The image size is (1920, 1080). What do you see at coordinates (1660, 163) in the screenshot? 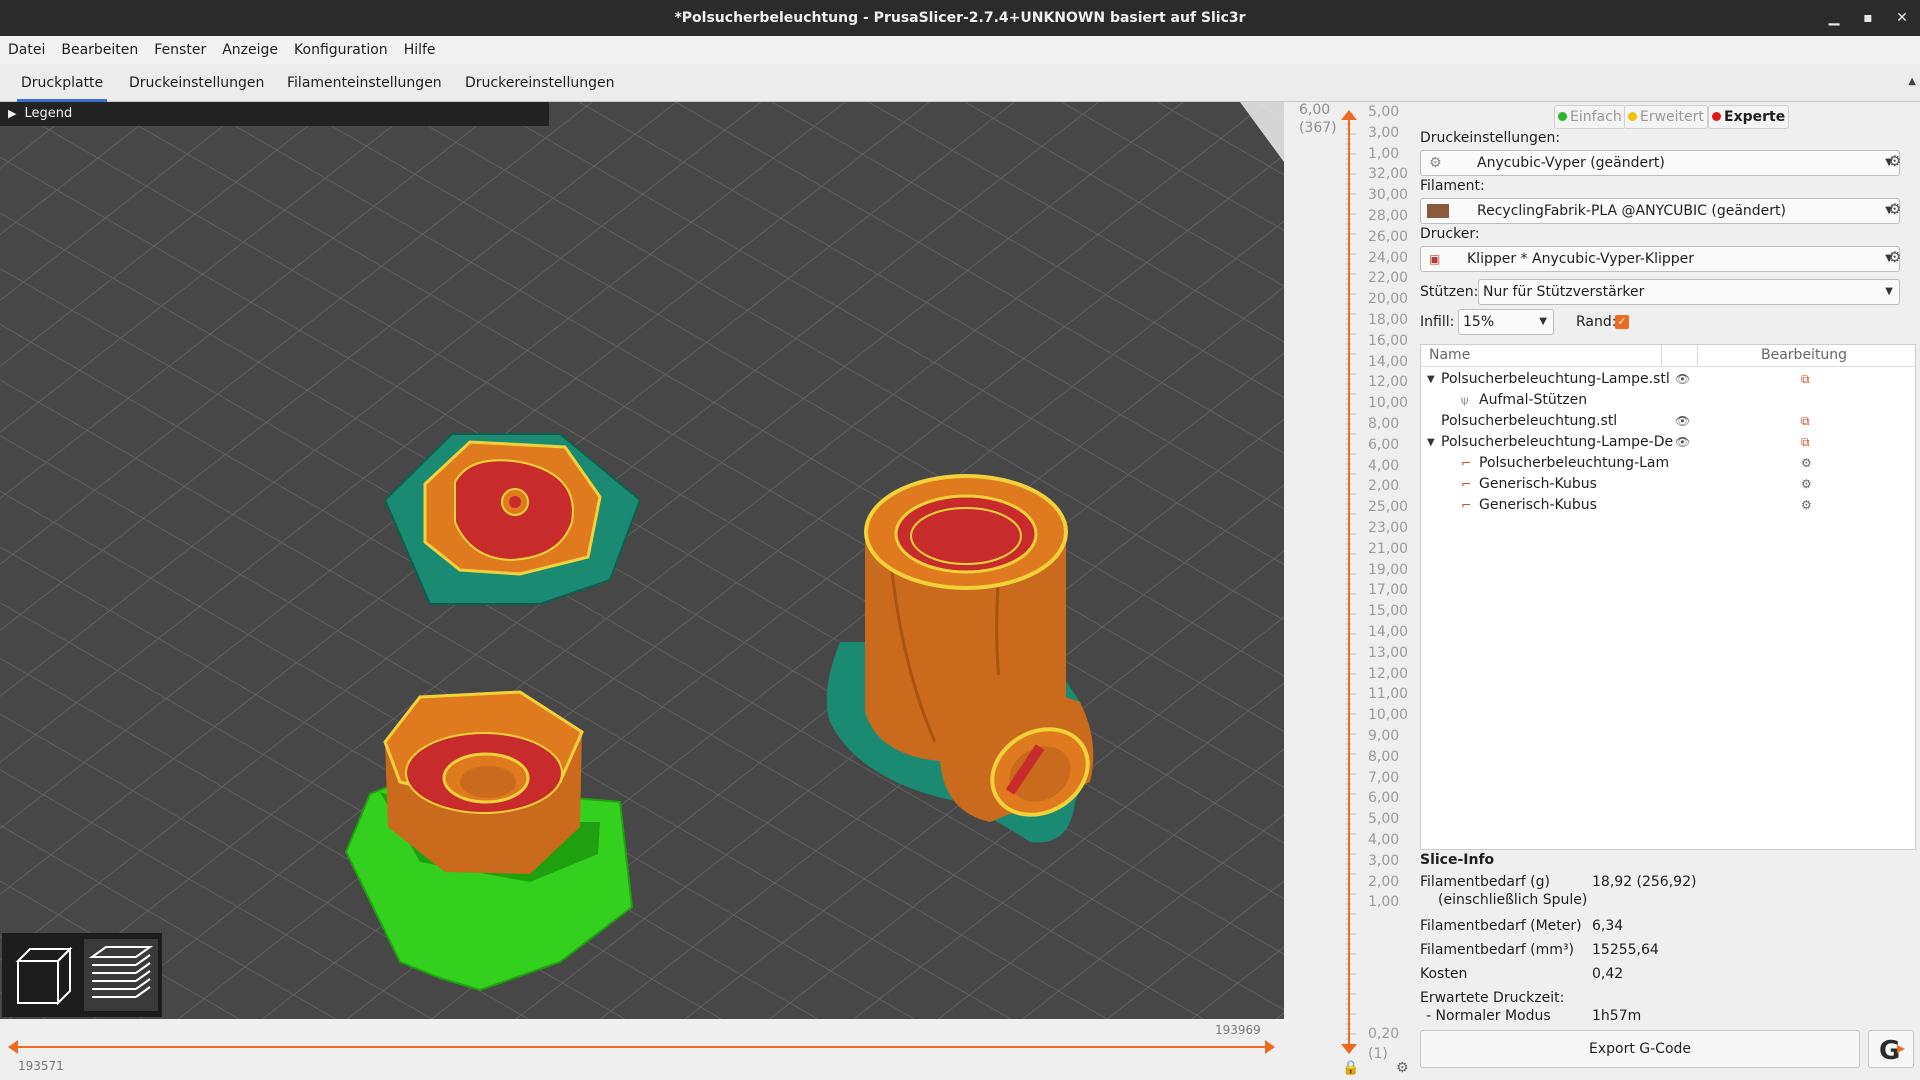
I see `print-settings-select: ⚙ Anycubic-Vyper (geändert) ▼` at bounding box center [1660, 163].